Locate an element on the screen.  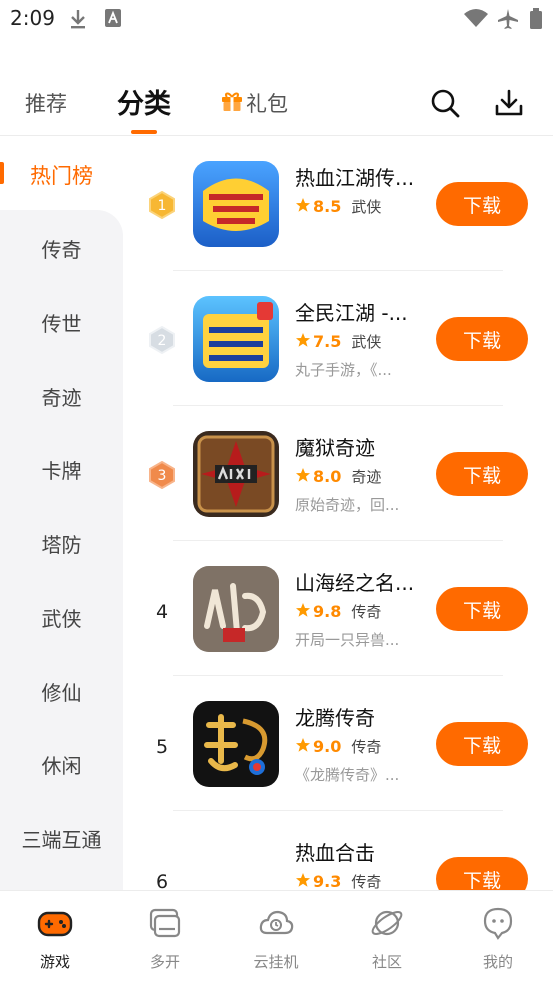
app-title: 魔狱奇迹 is located at coordinates (335, 448).